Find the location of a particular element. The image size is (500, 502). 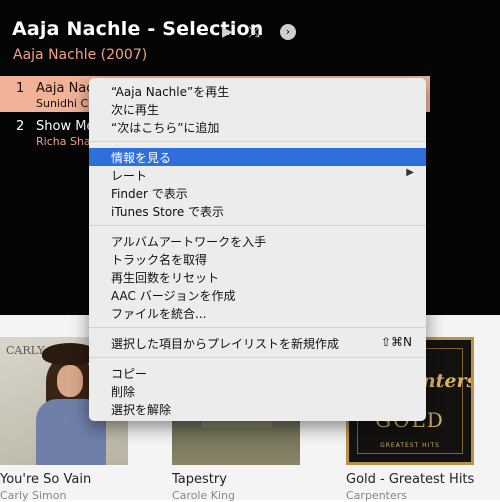

shuffle-icon: ⤨ is located at coordinates (254, 32).